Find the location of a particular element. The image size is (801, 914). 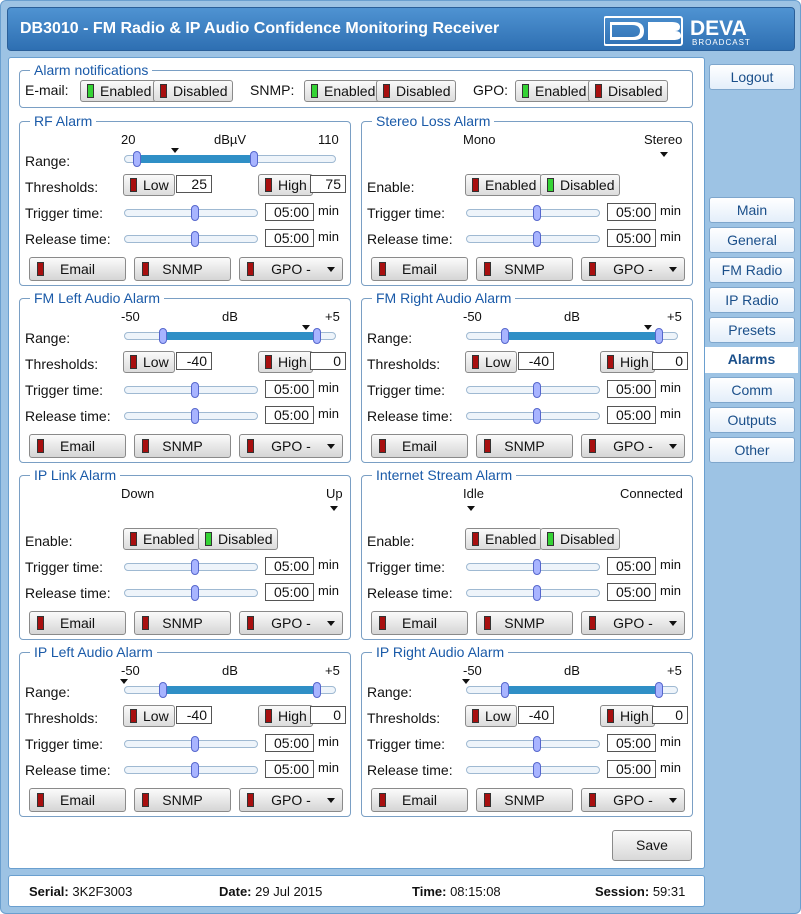

save-button: Save is located at coordinates (652, 845).